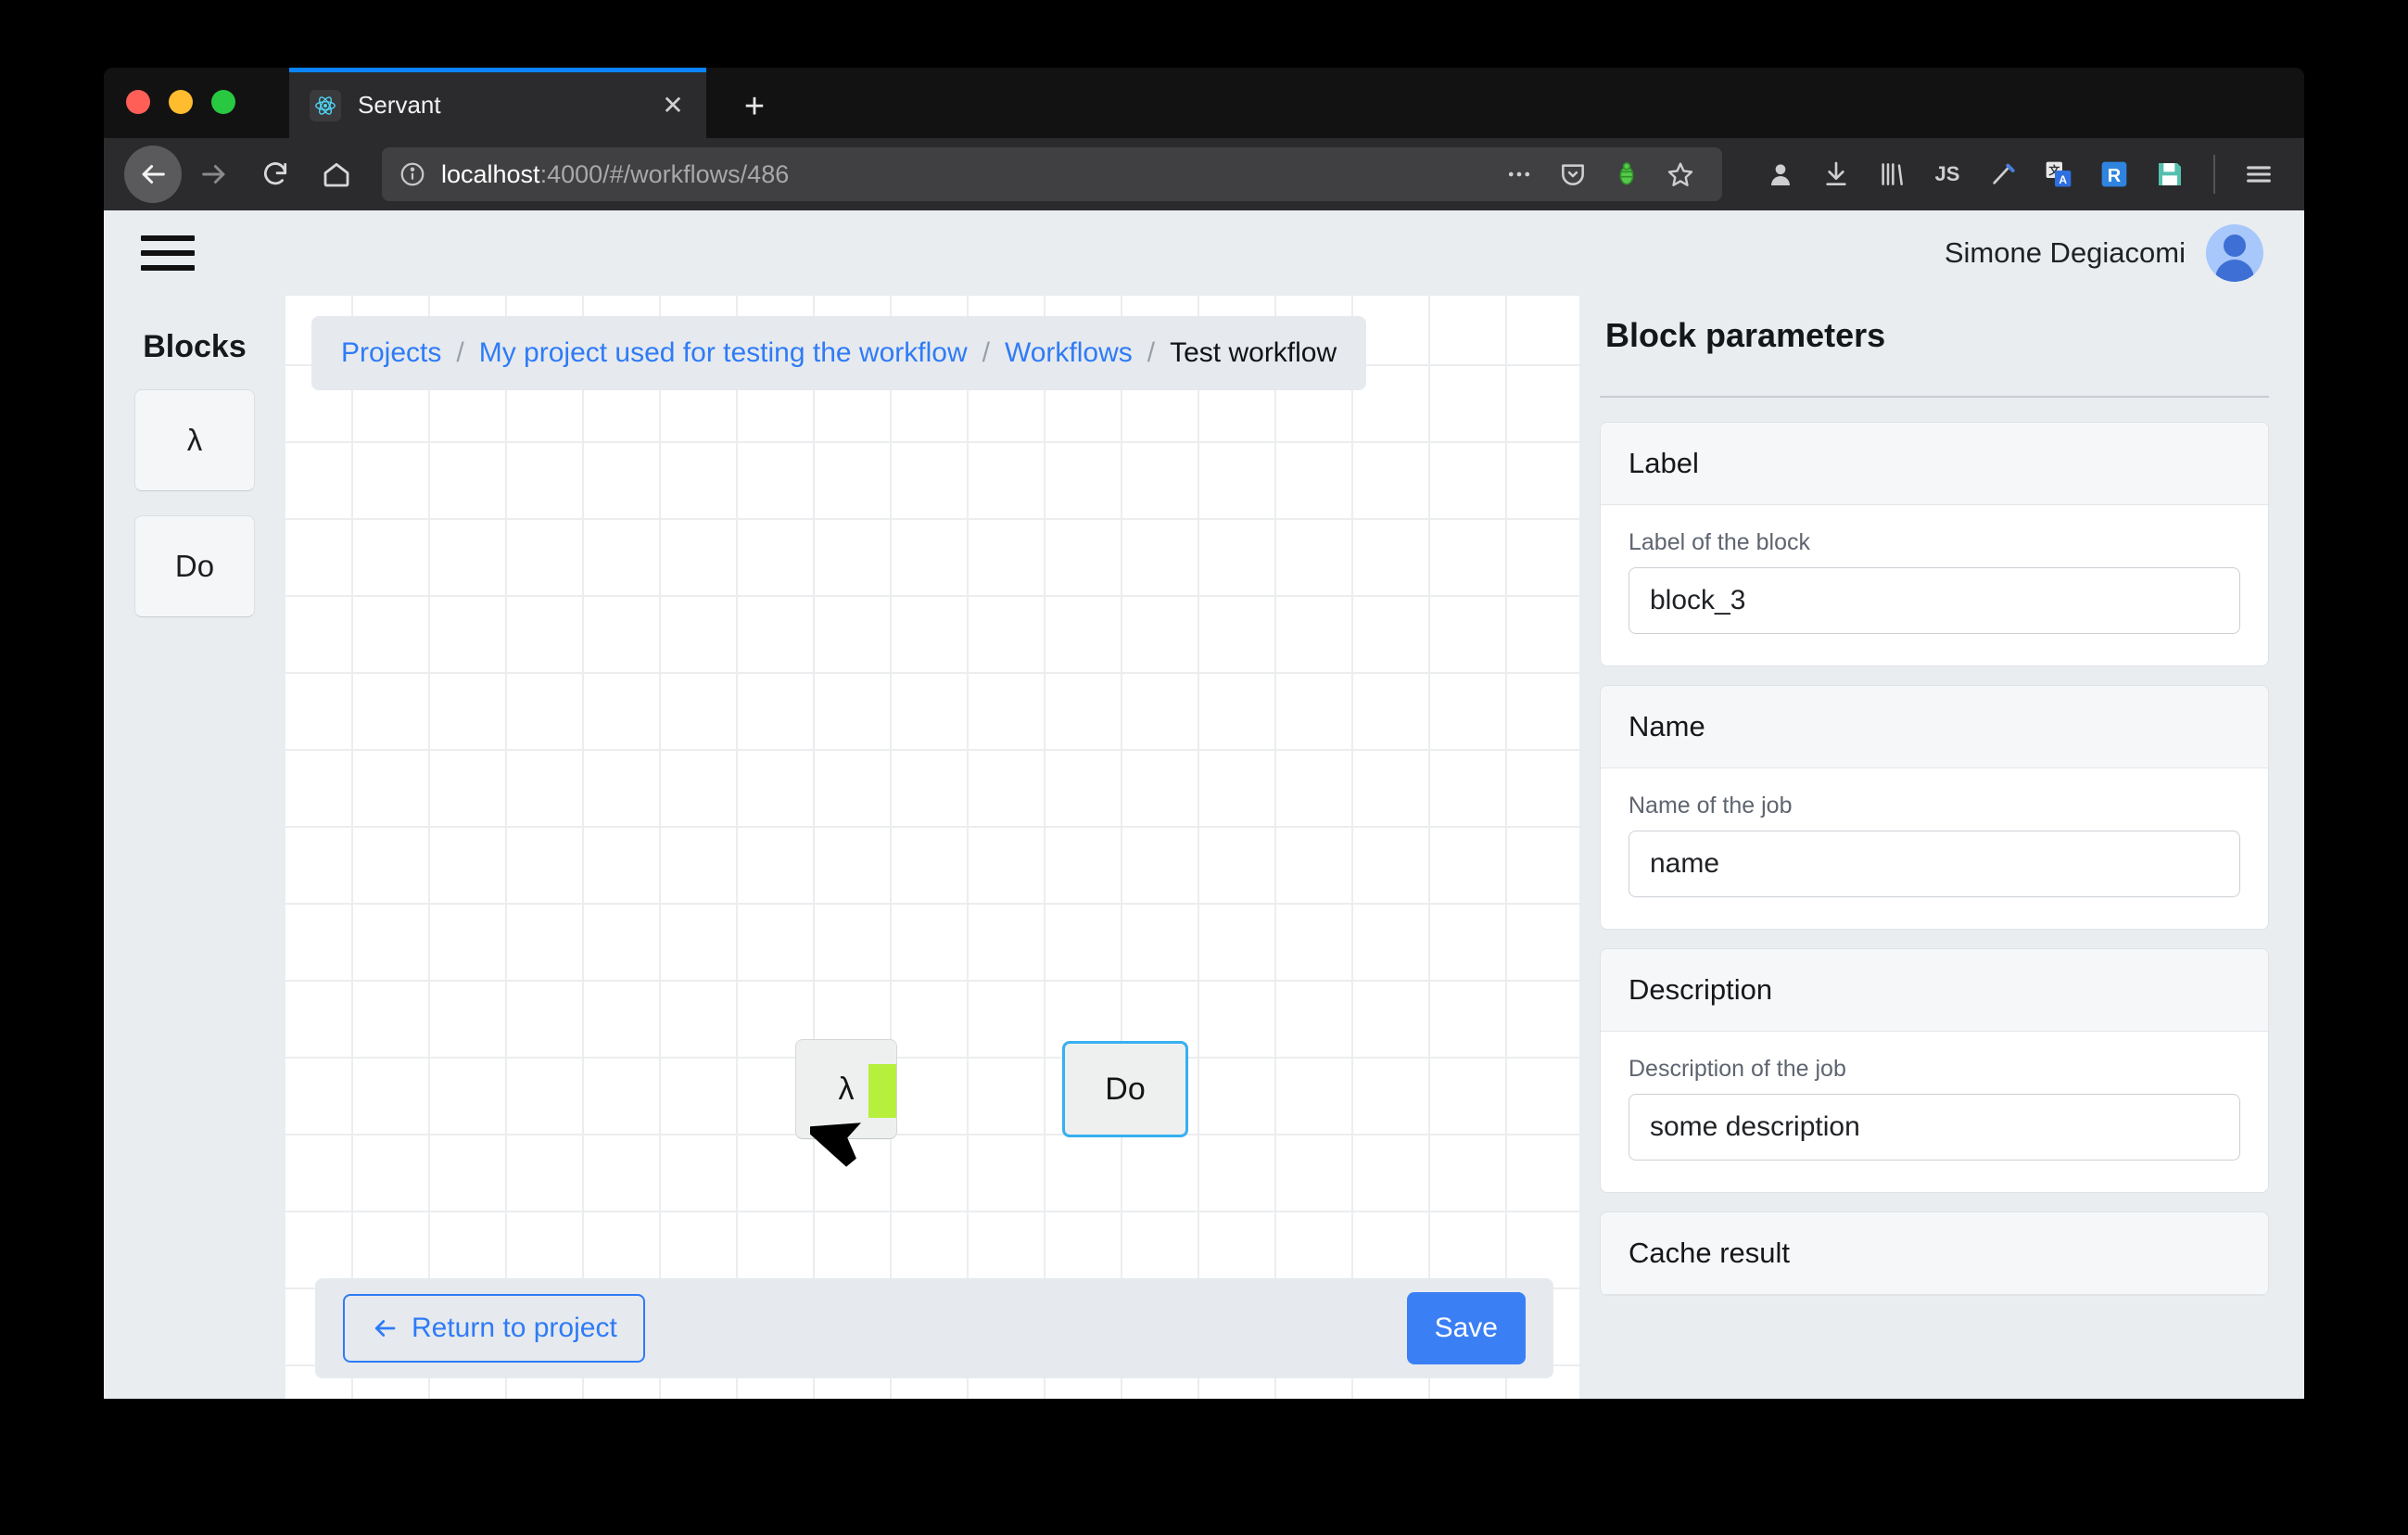  What do you see at coordinates (497, 103) in the screenshot?
I see `browser-tab: Servant ✕` at bounding box center [497, 103].